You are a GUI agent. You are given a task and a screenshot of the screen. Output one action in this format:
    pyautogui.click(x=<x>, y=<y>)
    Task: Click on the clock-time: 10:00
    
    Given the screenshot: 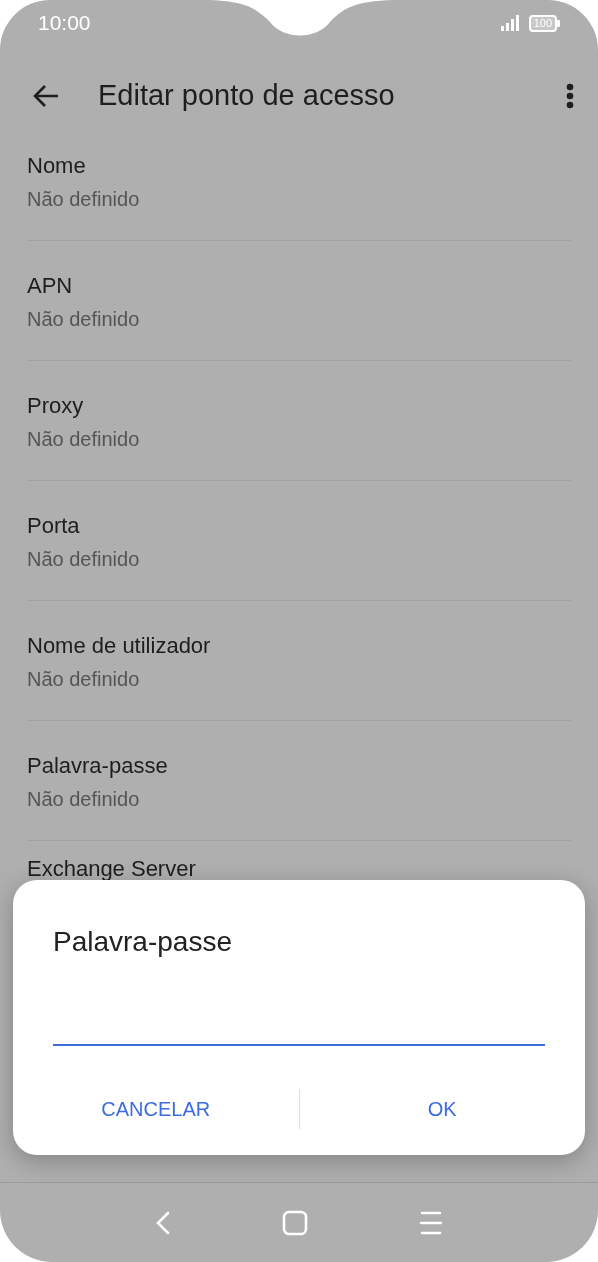 What is the action you would take?
    pyautogui.click(x=64, y=23)
    